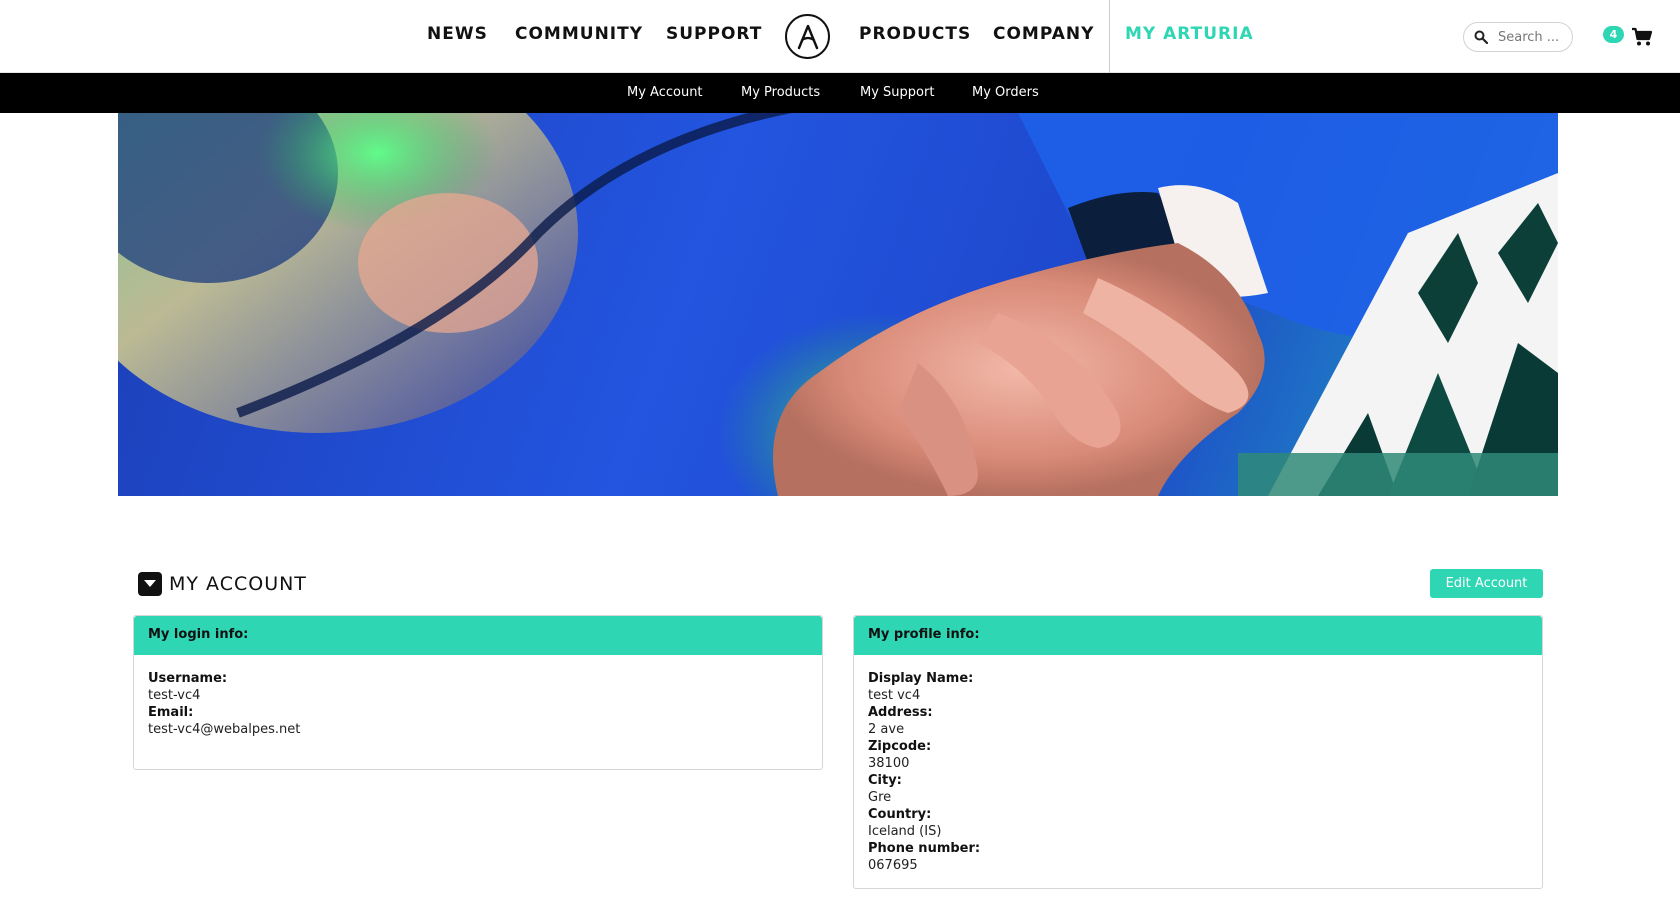  I want to click on subnav-my-orders: My Orders, so click(1005, 92).